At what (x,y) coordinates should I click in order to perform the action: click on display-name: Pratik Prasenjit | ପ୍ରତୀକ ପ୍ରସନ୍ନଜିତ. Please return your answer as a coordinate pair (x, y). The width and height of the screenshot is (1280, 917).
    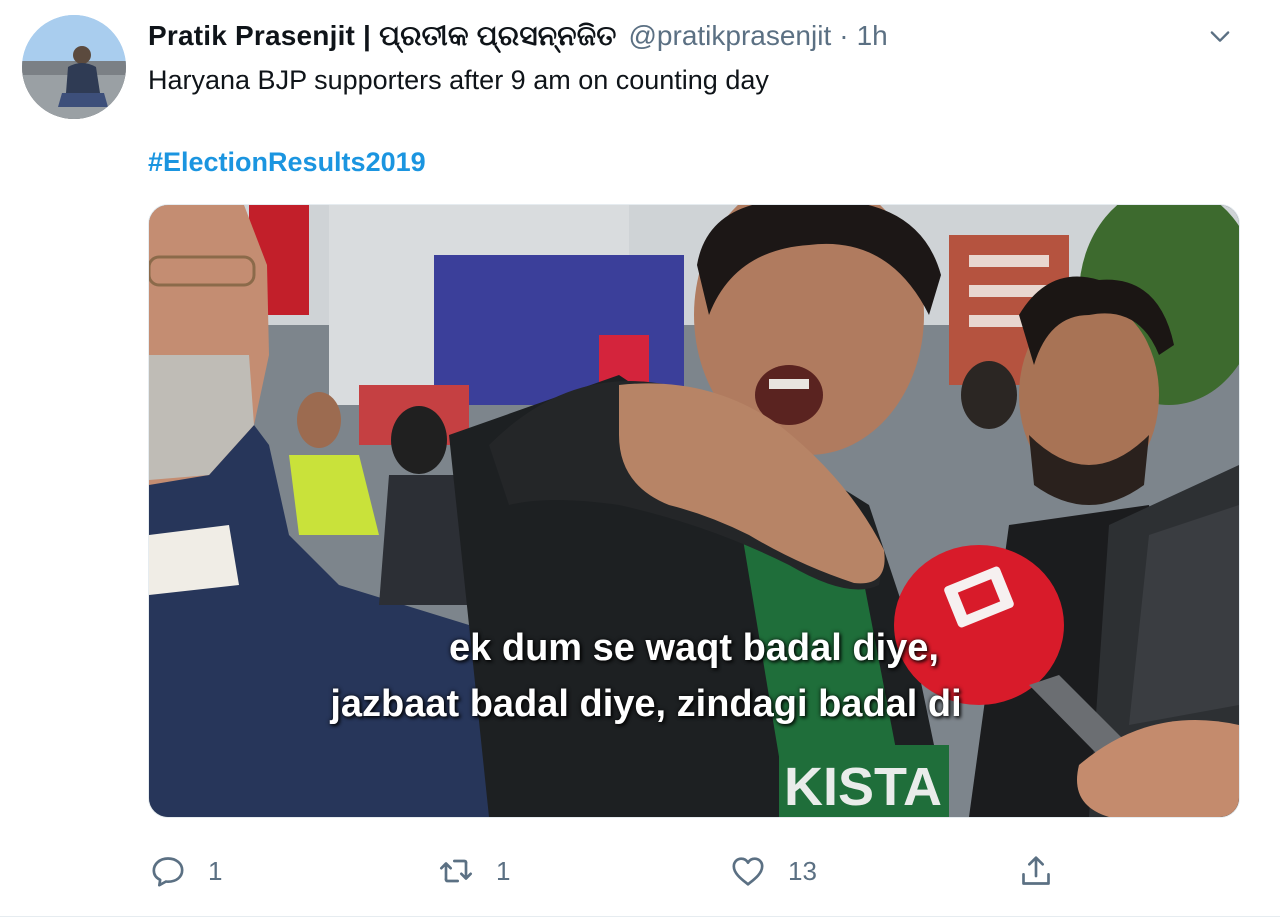
    Looking at the image, I should click on (382, 36).